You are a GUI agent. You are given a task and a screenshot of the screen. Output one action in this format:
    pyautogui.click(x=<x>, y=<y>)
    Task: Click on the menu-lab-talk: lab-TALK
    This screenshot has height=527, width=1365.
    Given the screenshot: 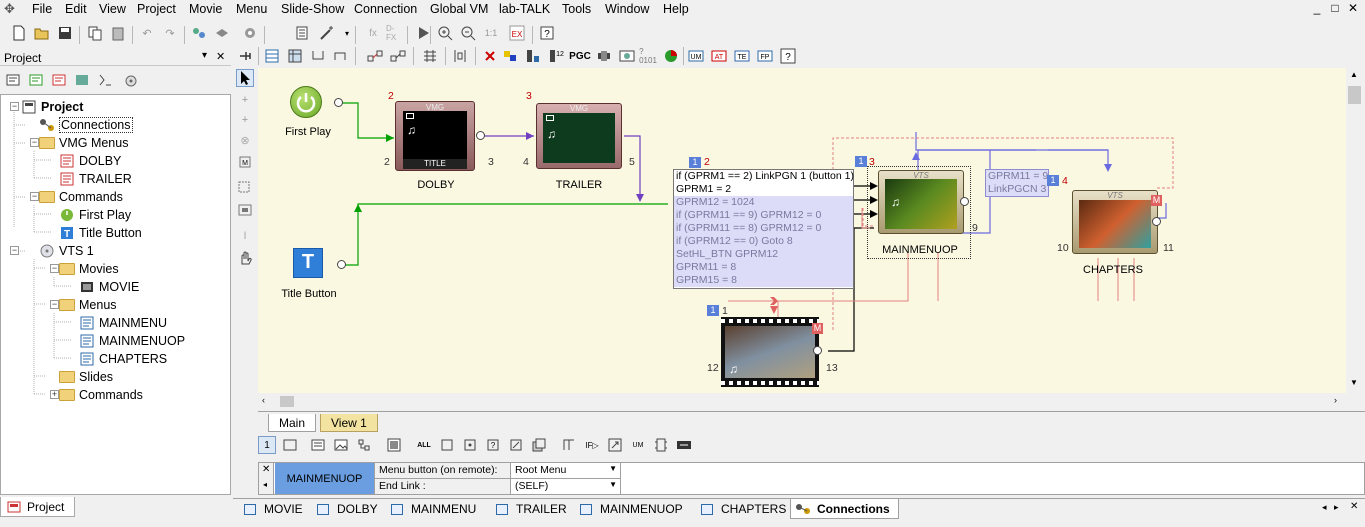 What is the action you would take?
    pyautogui.click(x=524, y=9)
    